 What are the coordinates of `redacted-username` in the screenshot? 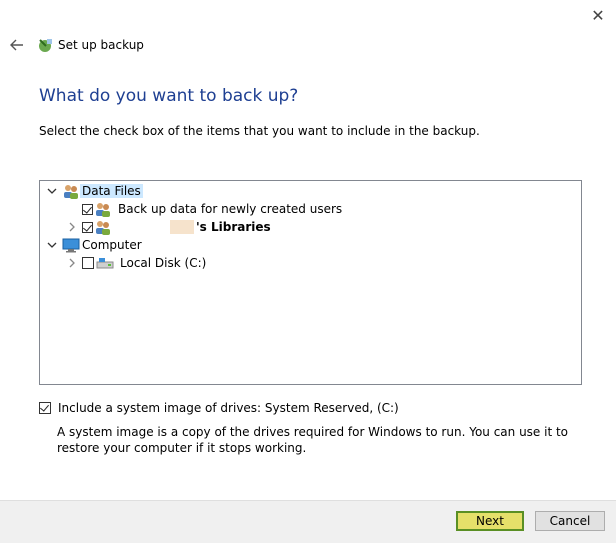 It's located at (182, 227).